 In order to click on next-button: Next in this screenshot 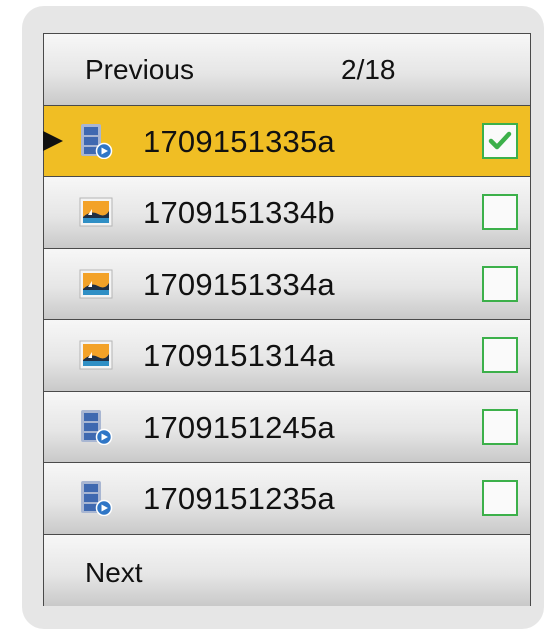, I will do `click(287, 570)`.